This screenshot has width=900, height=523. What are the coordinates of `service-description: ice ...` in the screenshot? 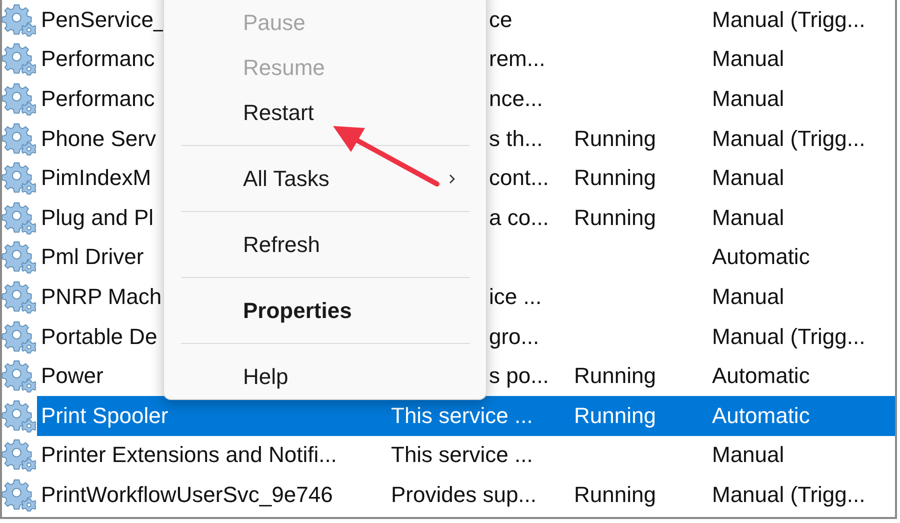 It's located at (515, 297).